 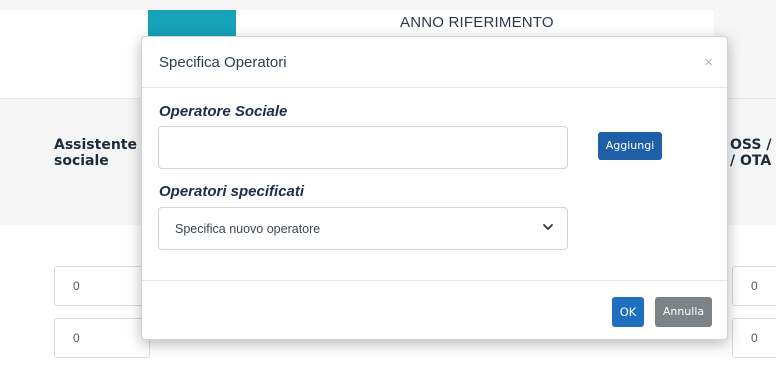 I want to click on chevron-down-icon, so click(x=548, y=227).